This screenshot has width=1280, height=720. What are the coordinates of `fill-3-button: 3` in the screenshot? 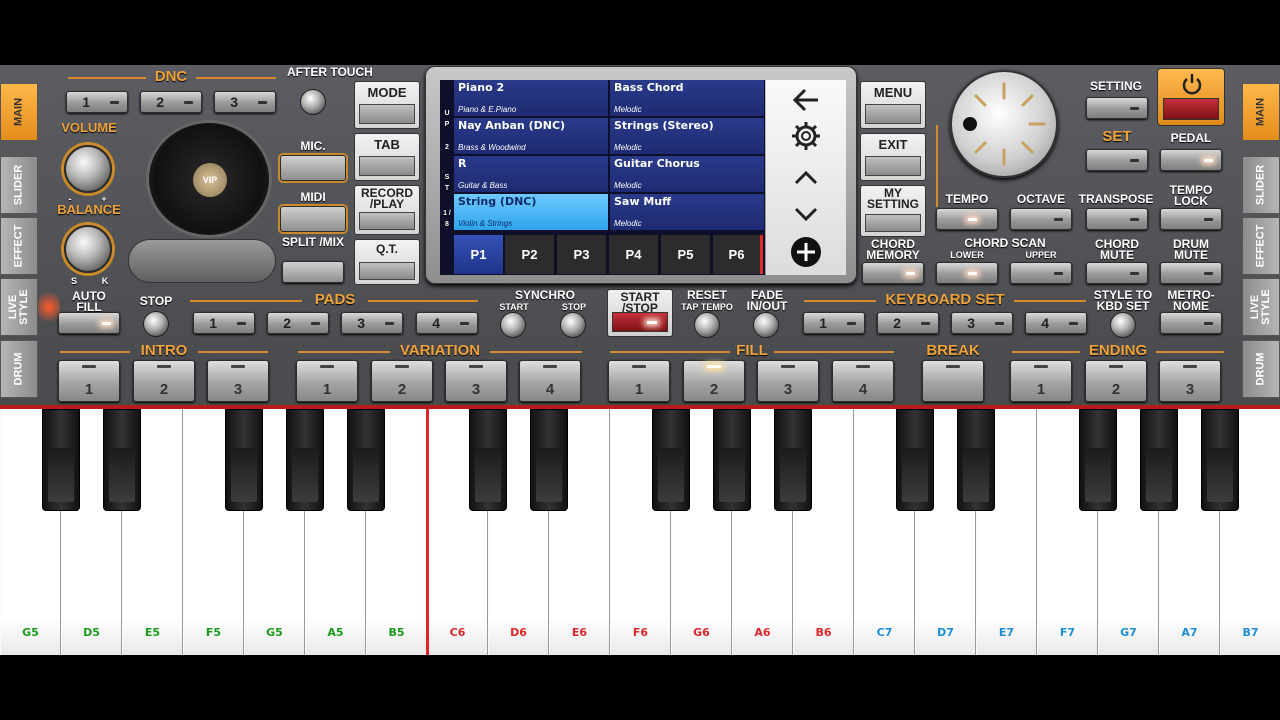 It's located at (788, 381).